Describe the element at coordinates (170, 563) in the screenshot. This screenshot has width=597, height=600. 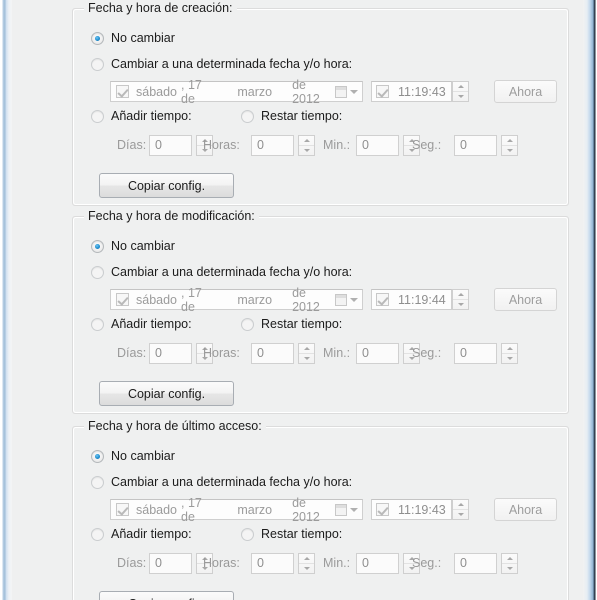
I see `spinner-input-days-2: 0` at that location.